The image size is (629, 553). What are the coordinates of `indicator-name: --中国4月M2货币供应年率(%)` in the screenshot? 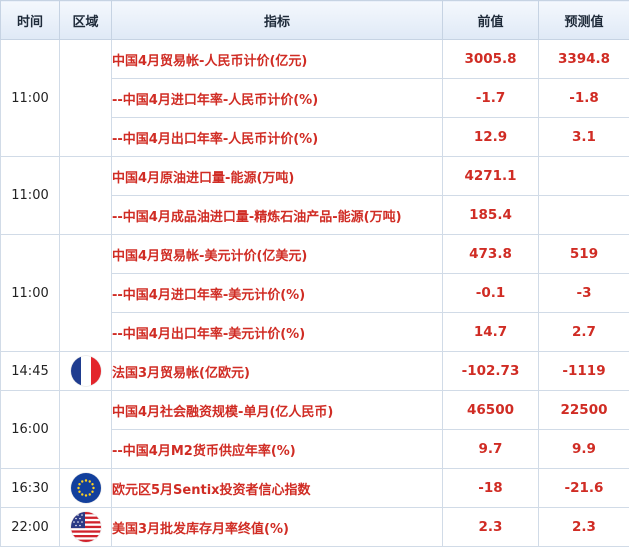 It's located at (277, 449).